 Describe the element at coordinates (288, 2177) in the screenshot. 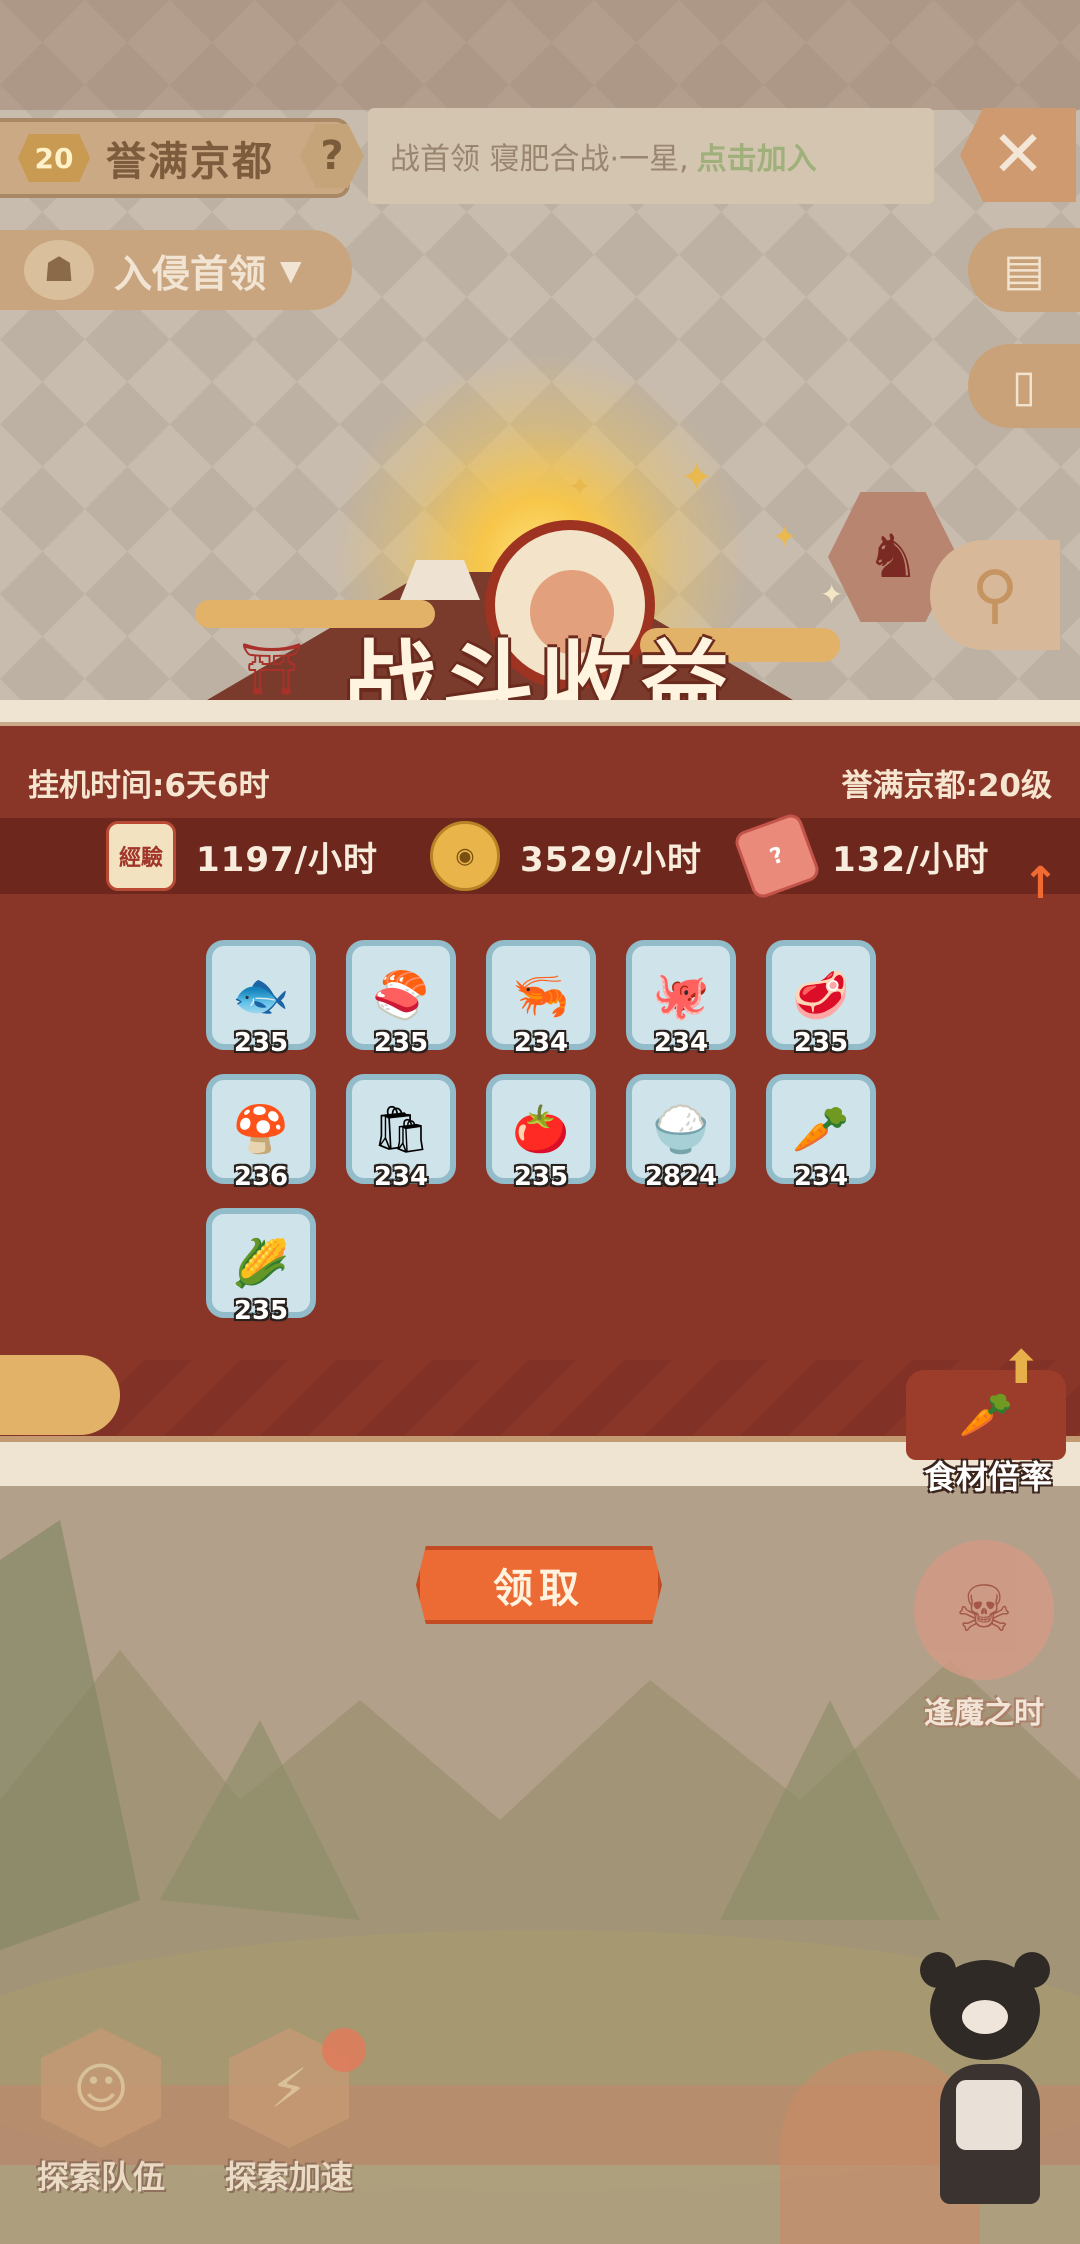

I see `explore-speed-label: 探索加速` at that location.